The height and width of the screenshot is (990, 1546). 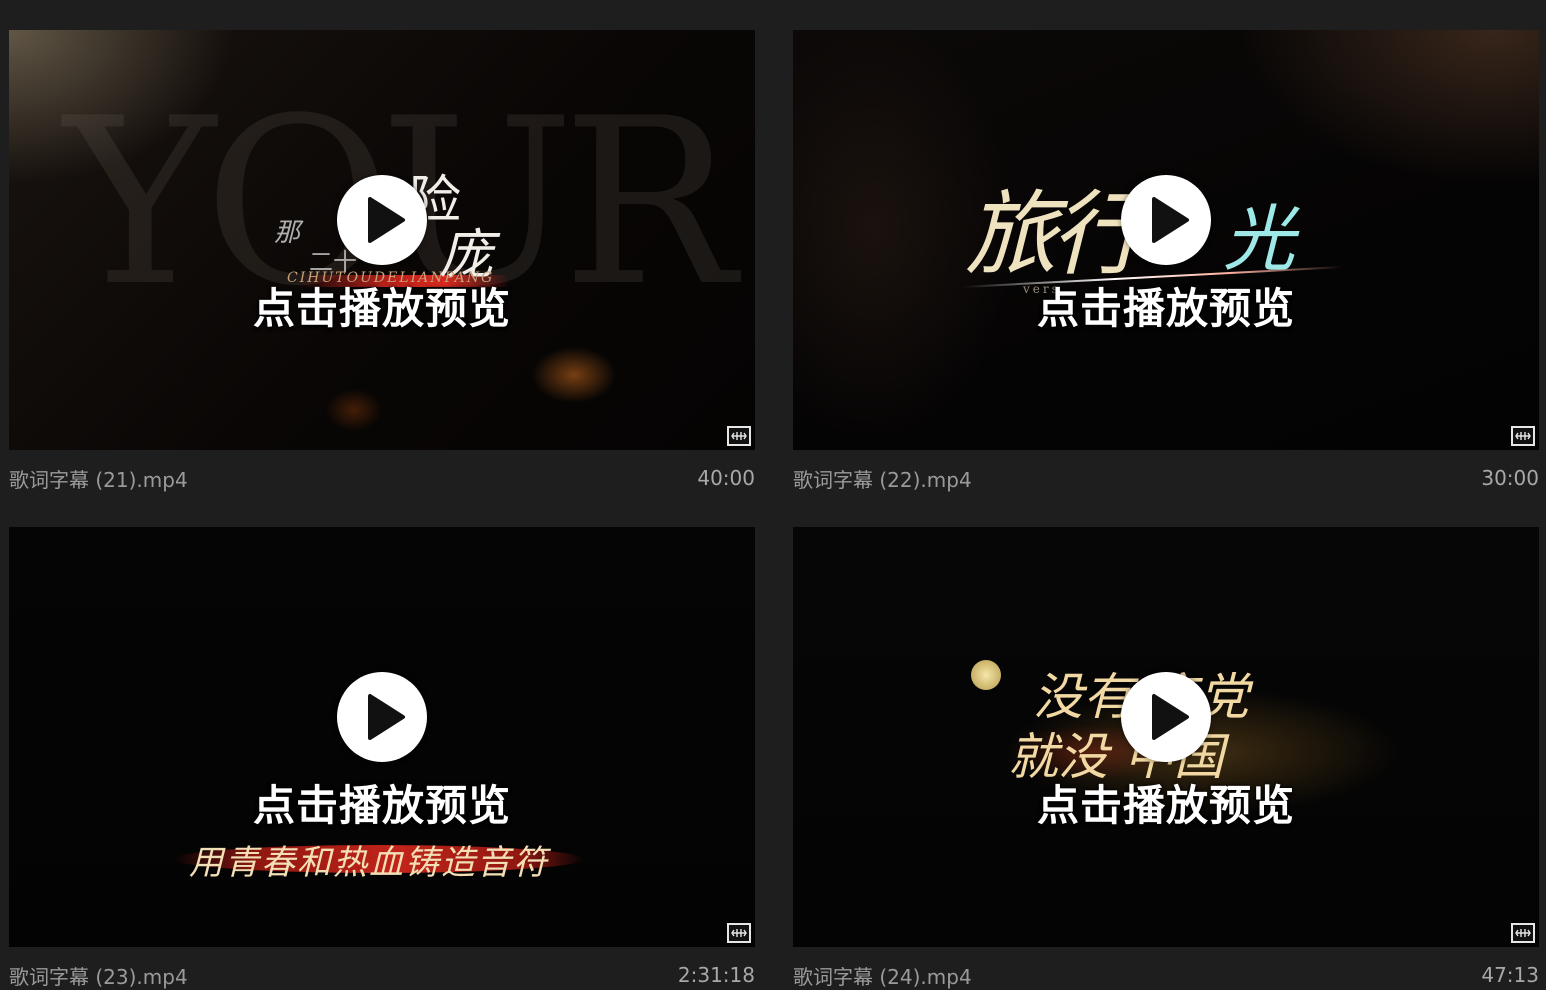 What do you see at coordinates (882, 975) in the screenshot?
I see `video-filename: 歌词字幕 (24).mp4` at bounding box center [882, 975].